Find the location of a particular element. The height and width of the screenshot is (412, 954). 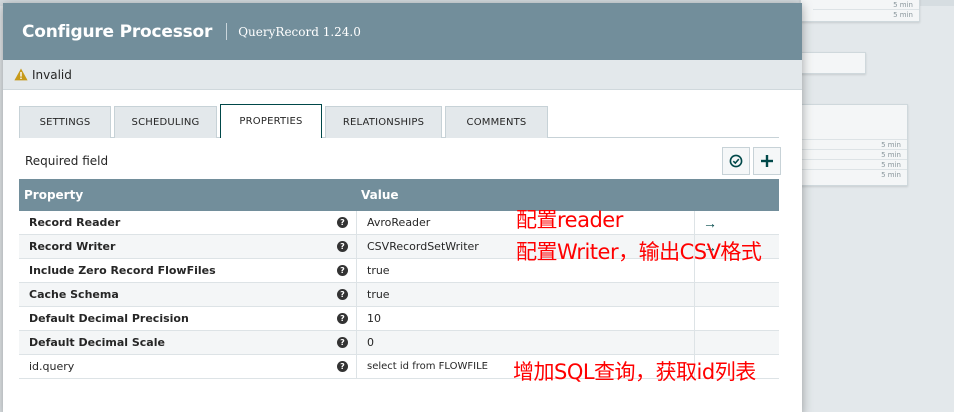

table-row: Record Reader ? AvroReader → is located at coordinates (399, 223).